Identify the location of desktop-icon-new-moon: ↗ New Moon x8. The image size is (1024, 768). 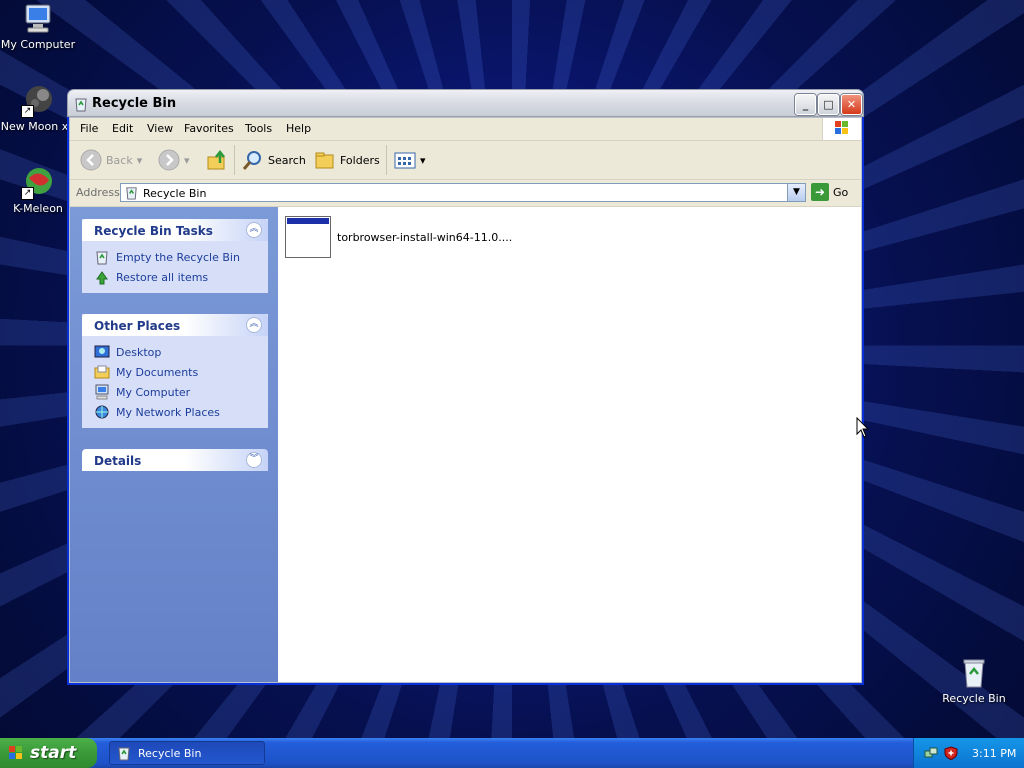
(38, 108).